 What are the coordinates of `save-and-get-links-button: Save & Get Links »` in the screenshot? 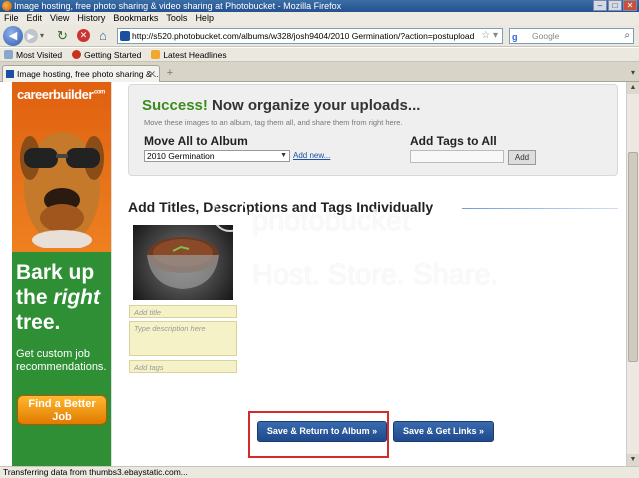 It's located at (443, 431).